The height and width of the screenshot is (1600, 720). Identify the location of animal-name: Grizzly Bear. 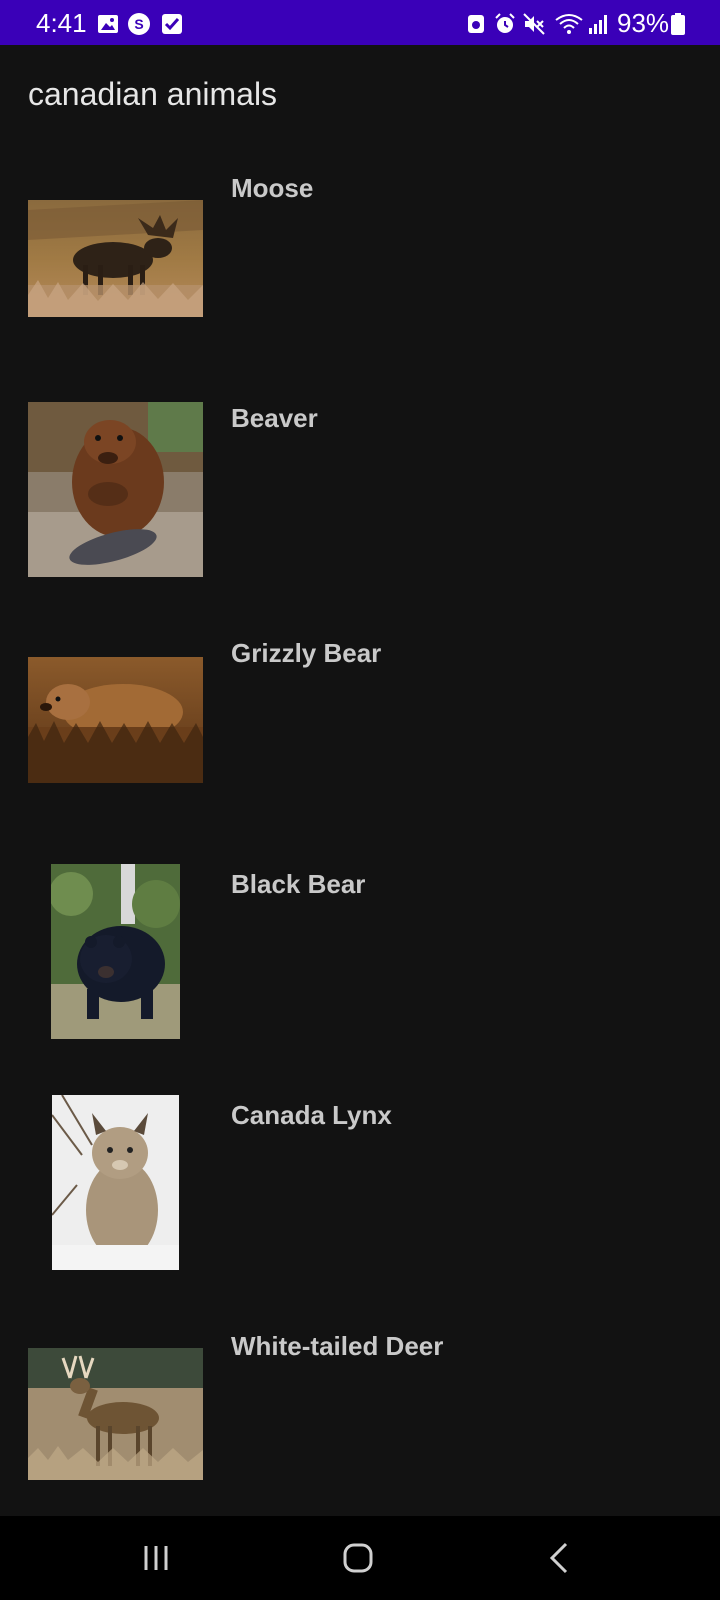
(306, 653).